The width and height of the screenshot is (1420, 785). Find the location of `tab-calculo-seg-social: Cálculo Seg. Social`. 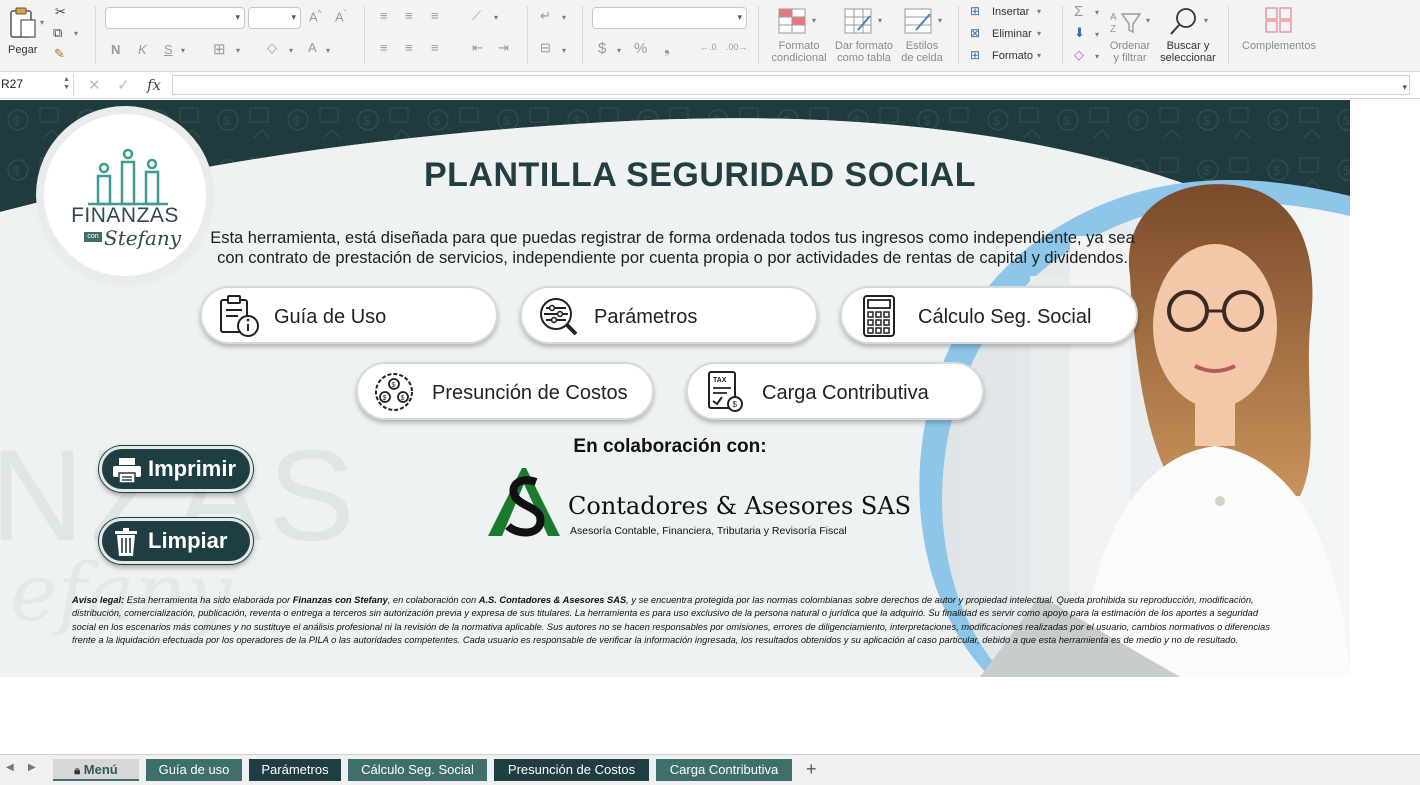

tab-calculo-seg-social: Cálculo Seg. Social is located at coordinates (417, 770).